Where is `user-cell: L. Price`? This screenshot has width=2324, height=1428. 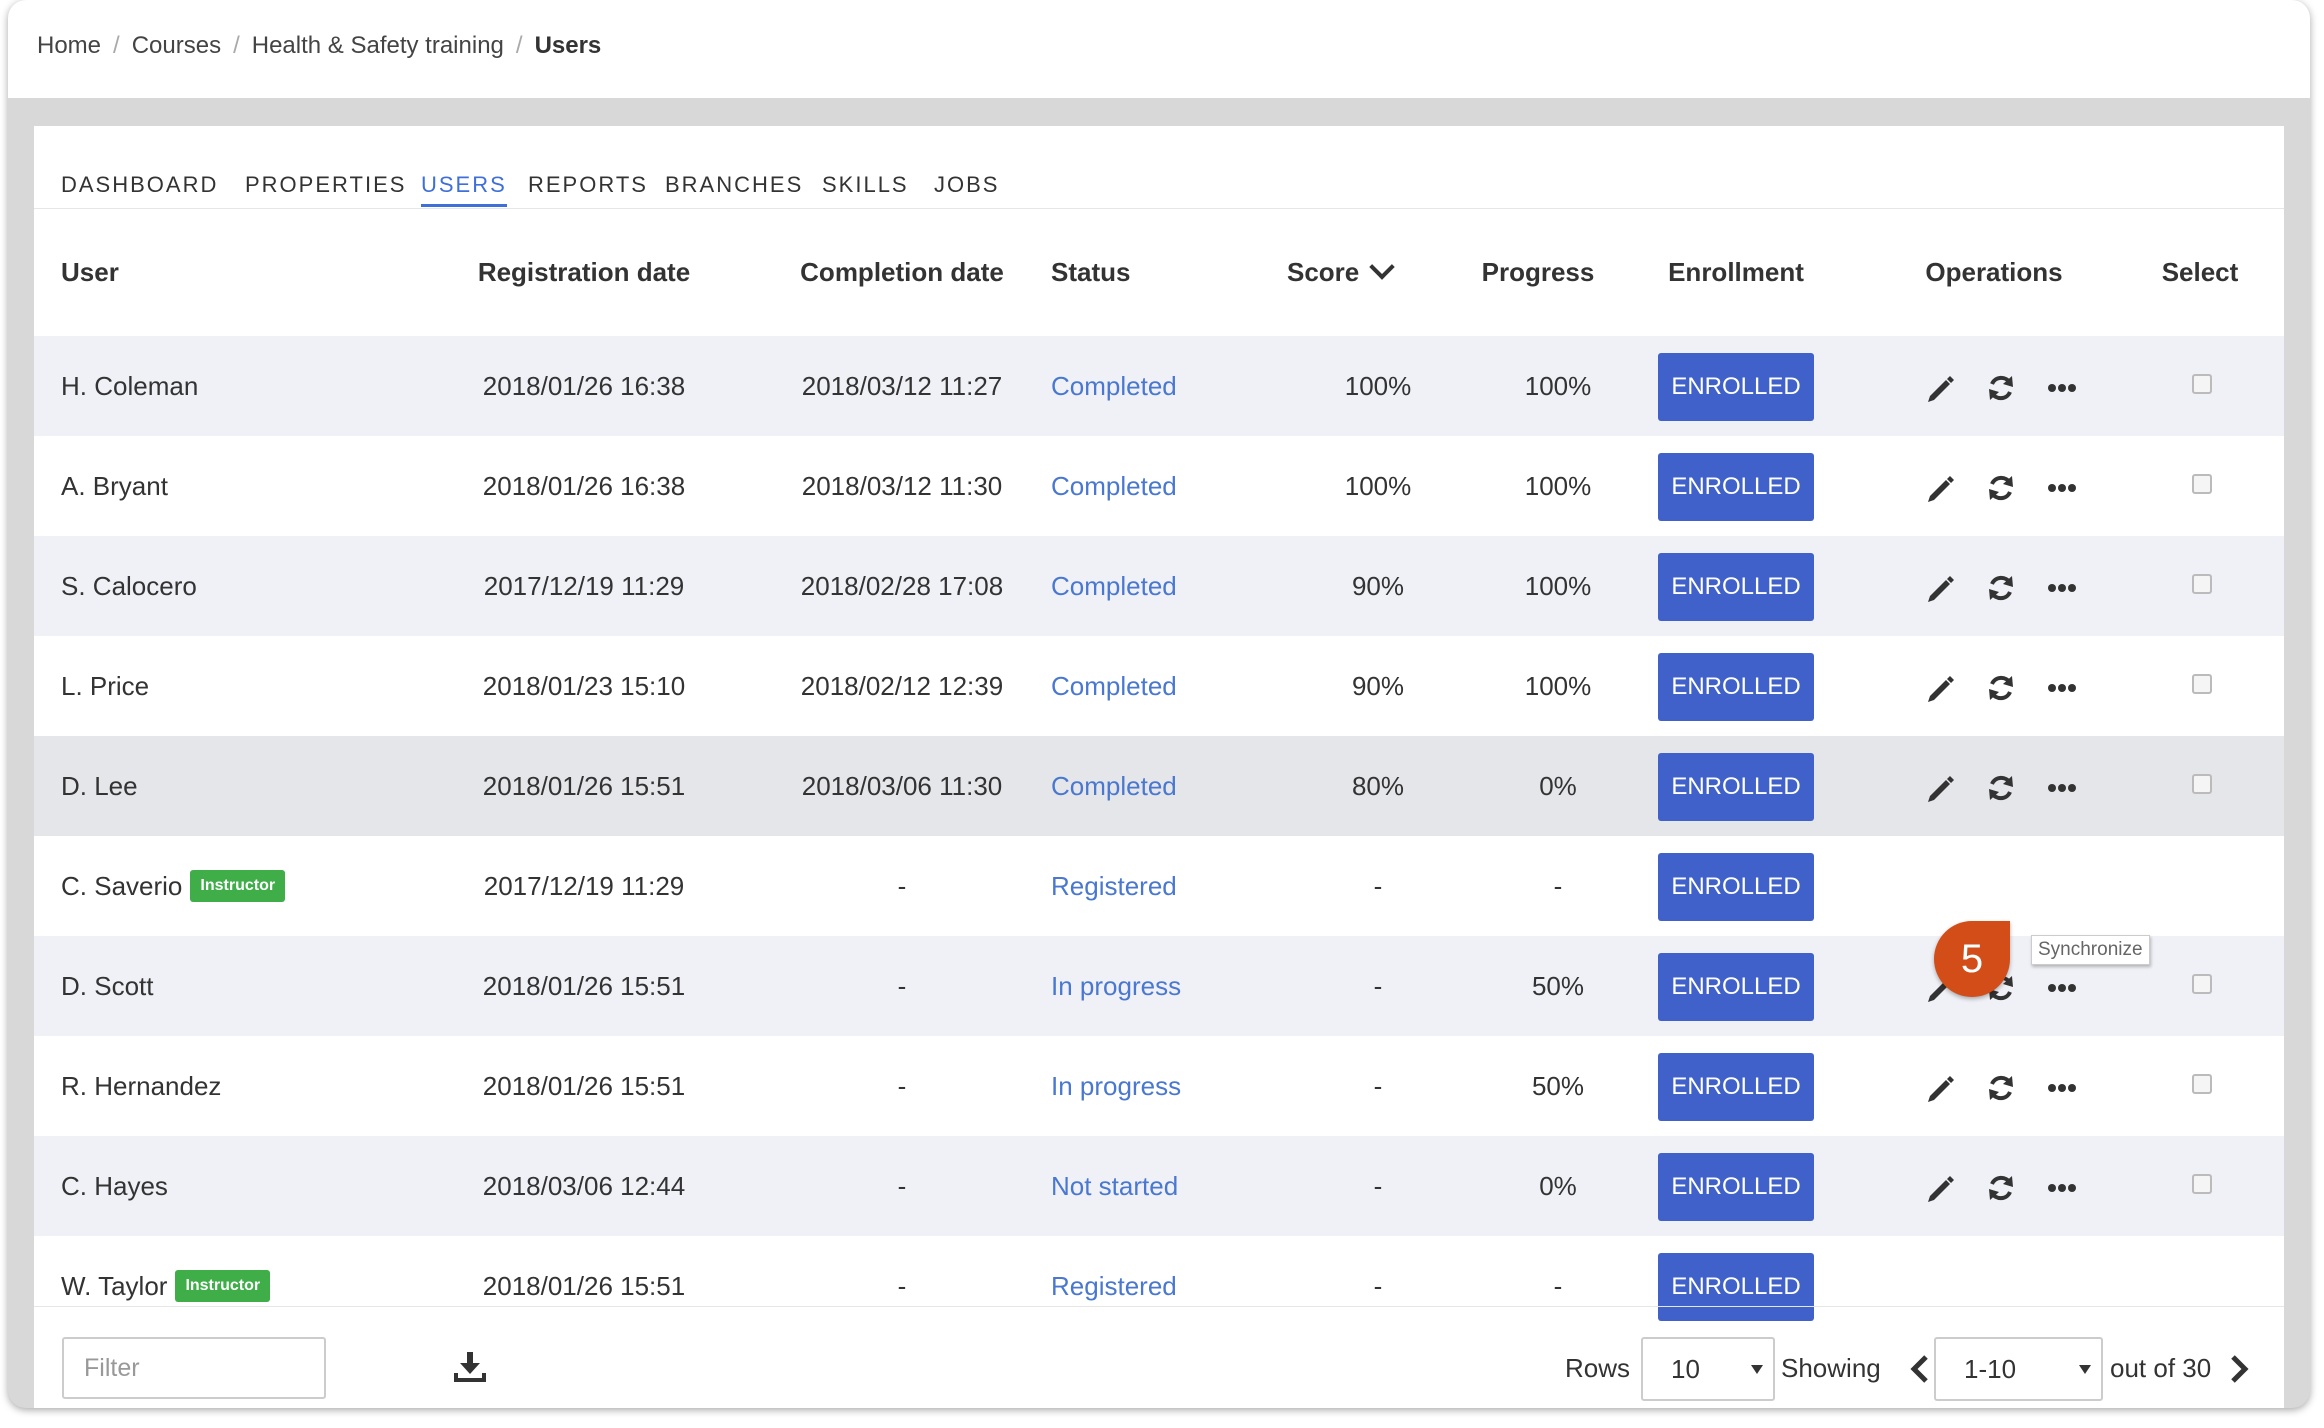
user-cell: L. Price is located at coordinates (105, 686).